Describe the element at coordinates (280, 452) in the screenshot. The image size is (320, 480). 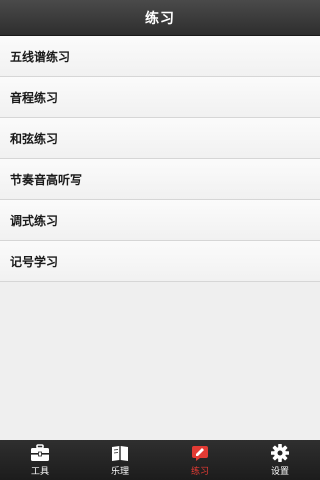
I see `gear-icon` at that location.